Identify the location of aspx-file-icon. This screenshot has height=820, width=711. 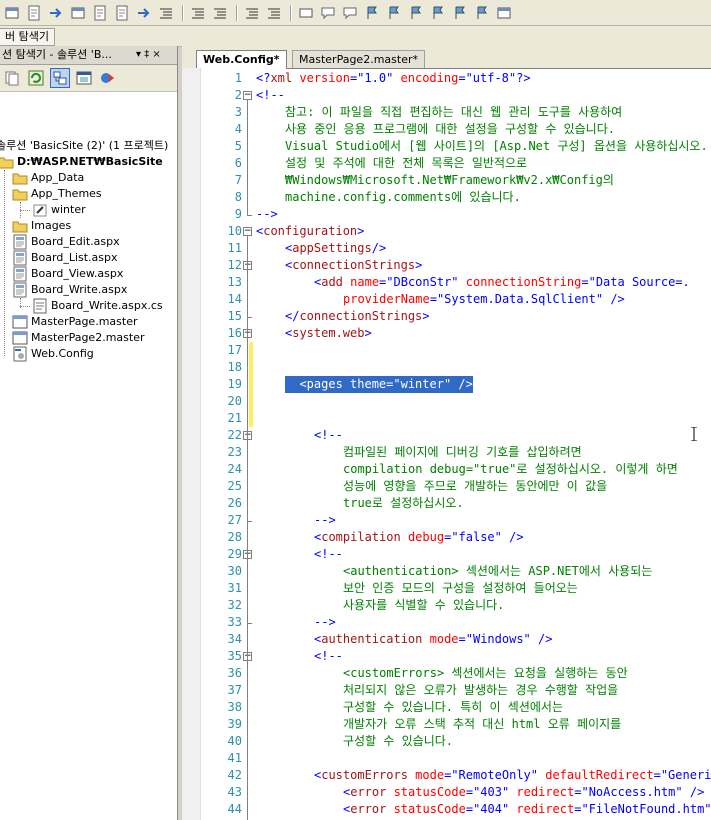
(20, 258).